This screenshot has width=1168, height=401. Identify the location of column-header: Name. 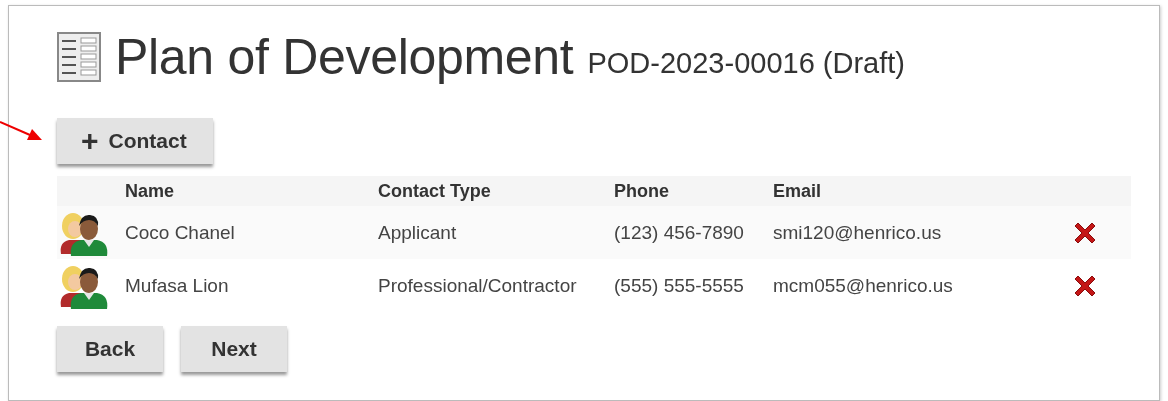
(150, 191).